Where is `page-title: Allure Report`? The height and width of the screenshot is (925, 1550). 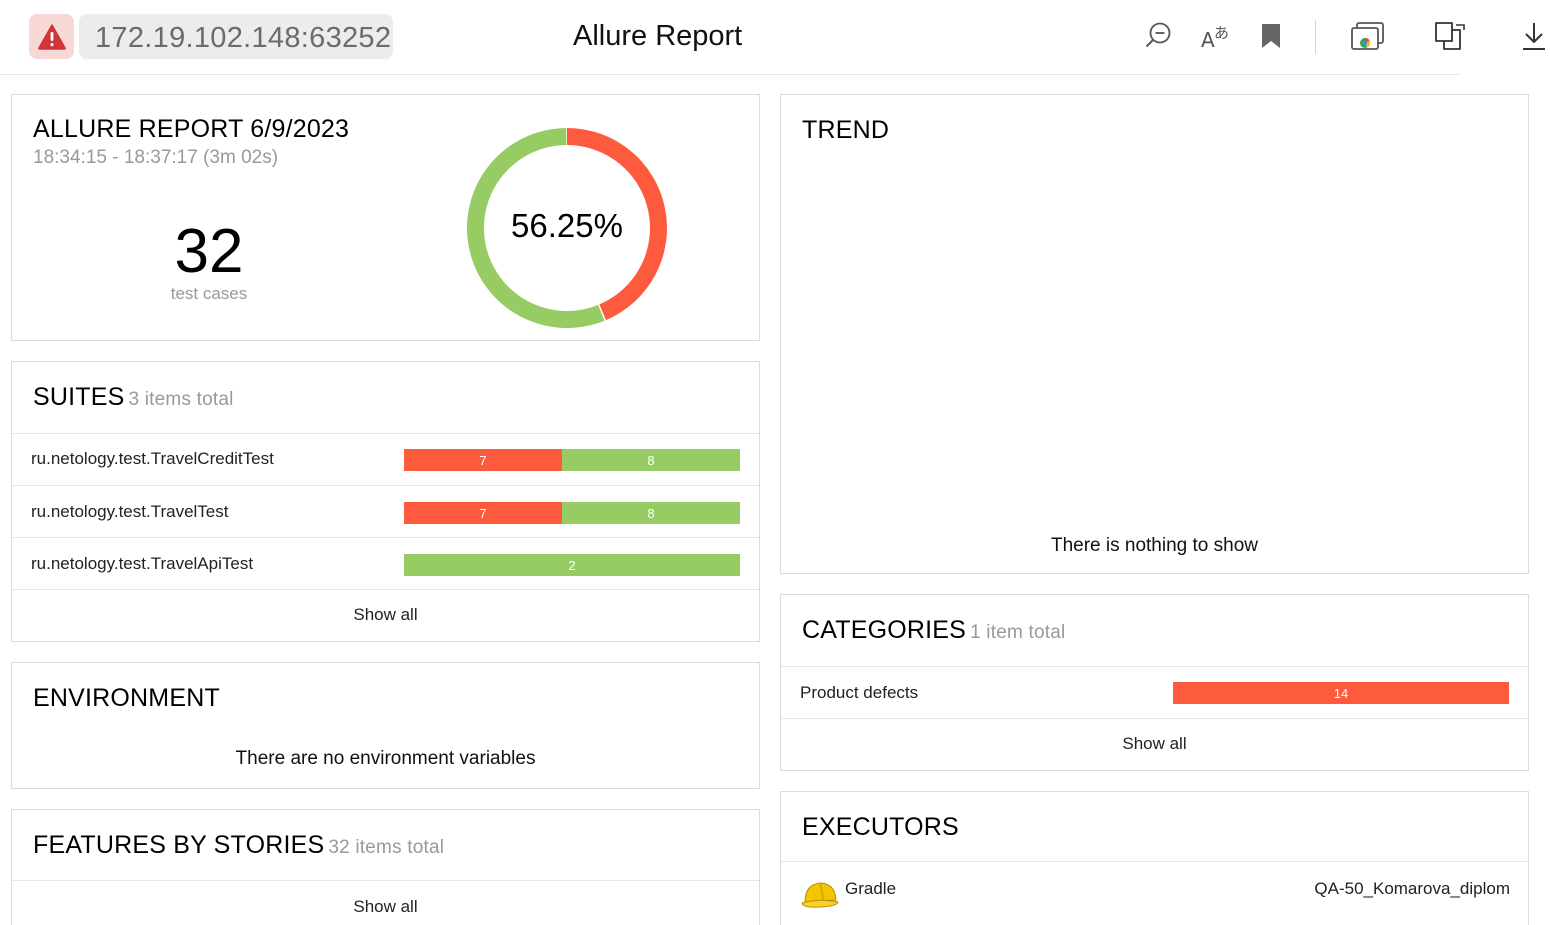
page-title: Allure Report is located at coordinates (658, 36).